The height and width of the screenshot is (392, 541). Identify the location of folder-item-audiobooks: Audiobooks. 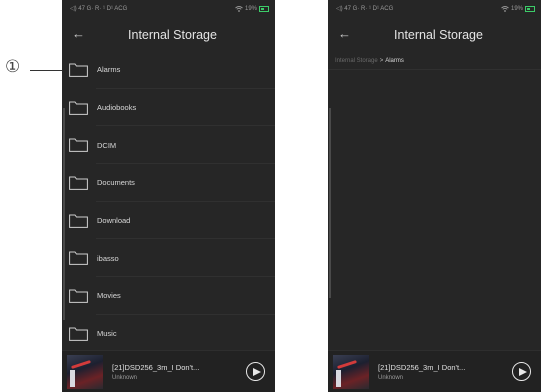
(168, 108).